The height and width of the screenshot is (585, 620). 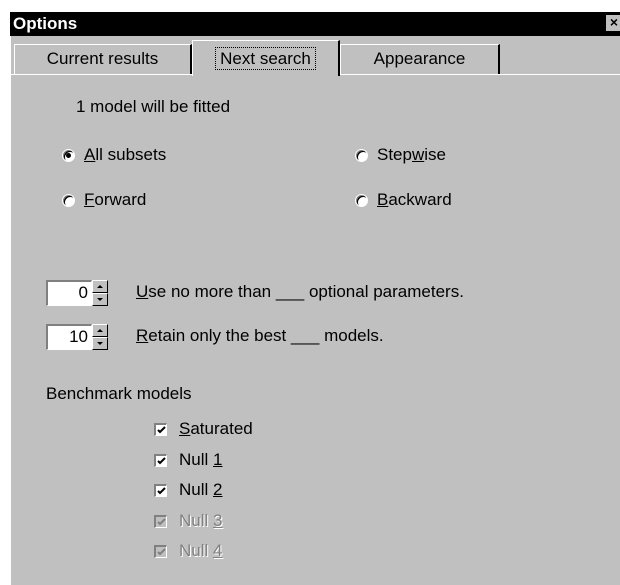 I want to click on radio-selected-dot, so click(x=68, y=155).